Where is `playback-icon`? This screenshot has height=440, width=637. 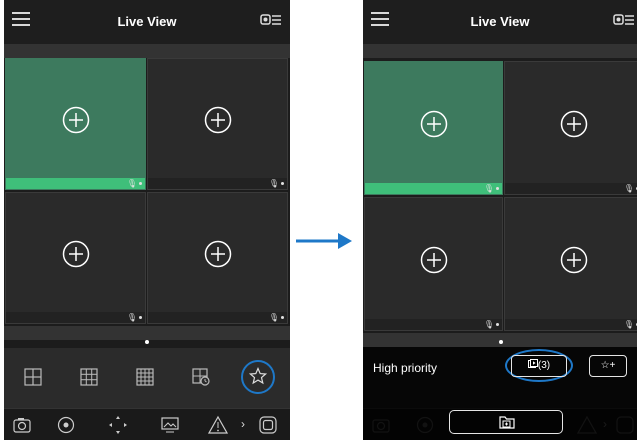
playback-icon is located at coordinates (201, 377).